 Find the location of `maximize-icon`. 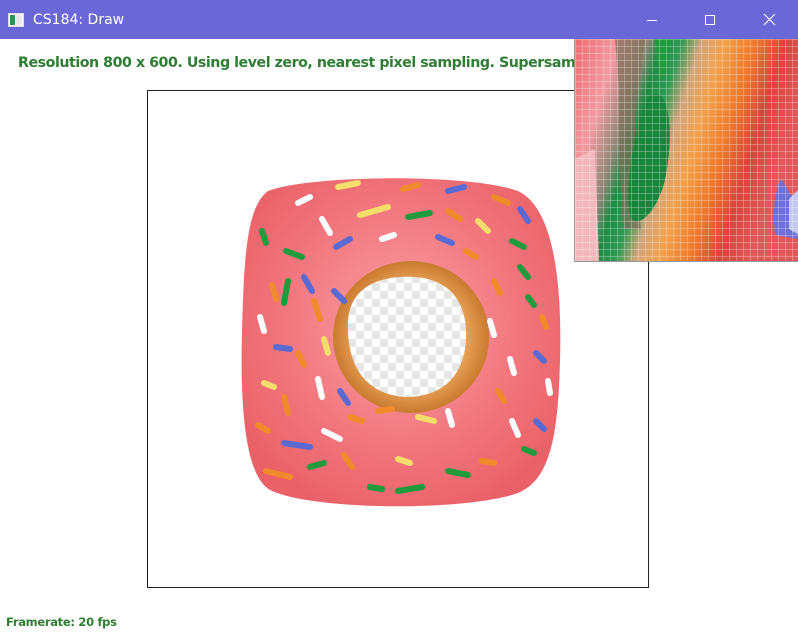

maximize-icon is located at coordinates (710, 19).